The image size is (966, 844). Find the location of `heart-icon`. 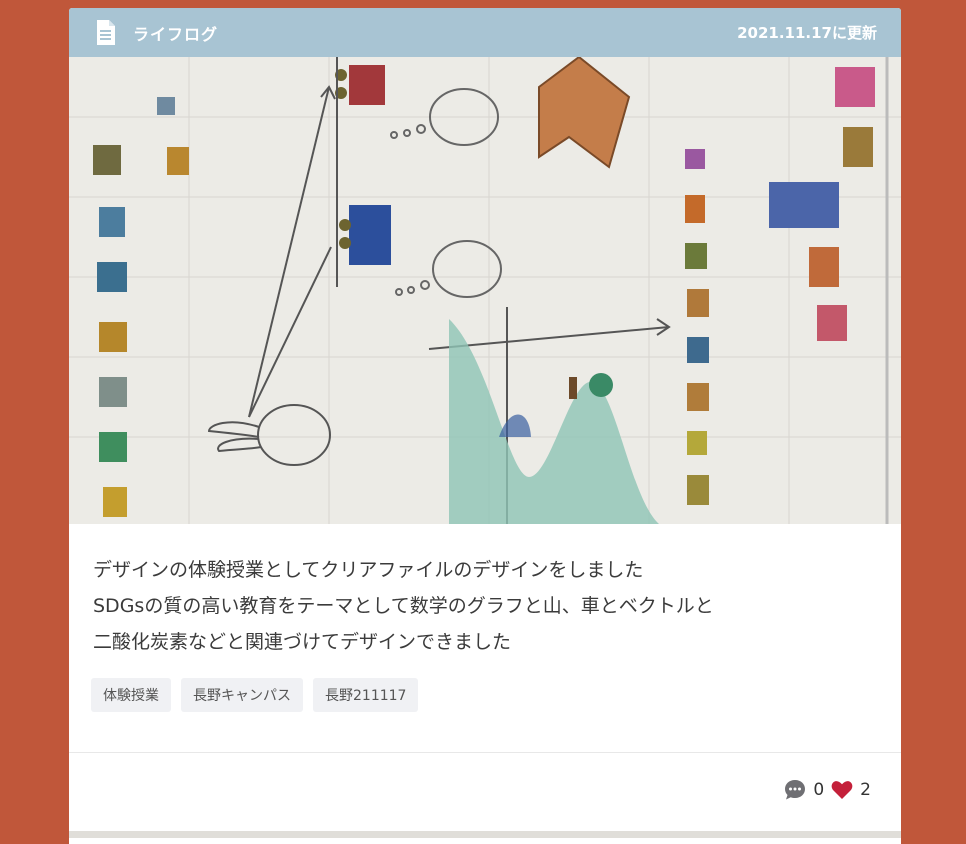

heart-icon is located at coordinates (842, 790).